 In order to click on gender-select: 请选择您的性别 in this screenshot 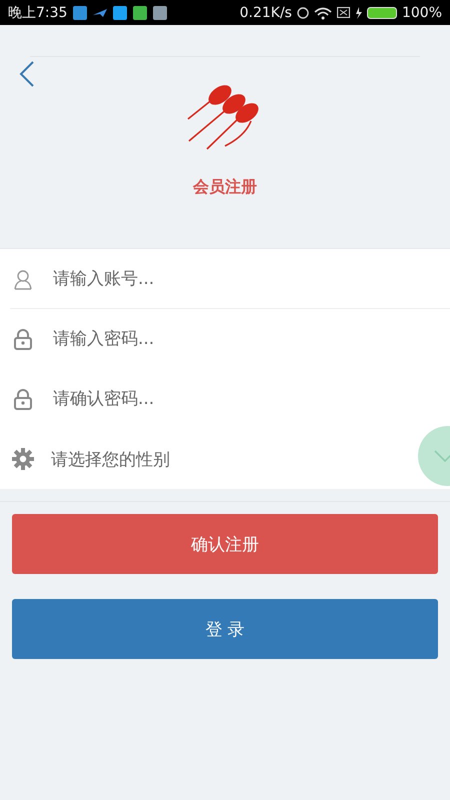, I will do `click(110, 459)`.